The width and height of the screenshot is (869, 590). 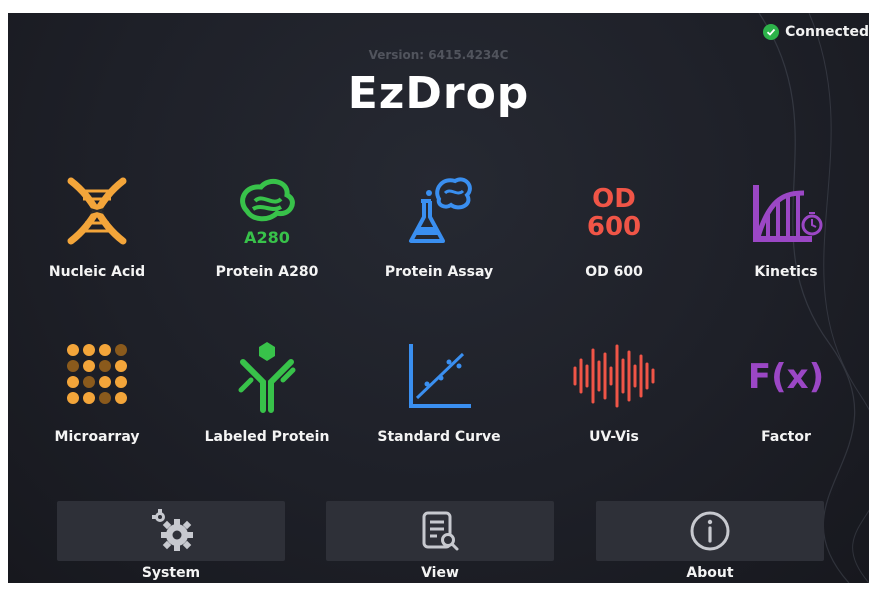 I want to click on svg-text: OD, so click(x=614, y=199).